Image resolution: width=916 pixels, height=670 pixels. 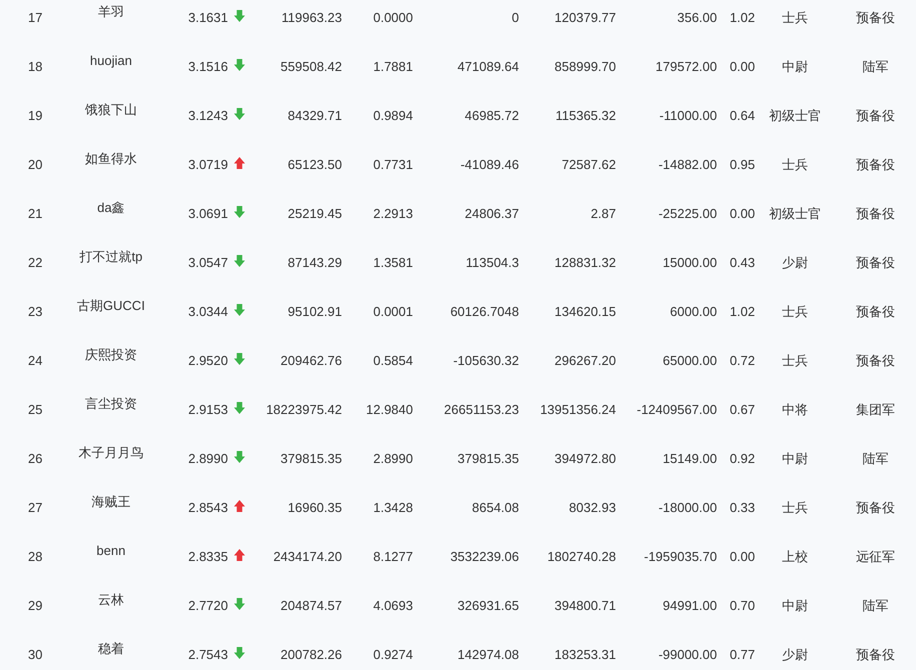 What do you see at coordinates (393, 66) in the screenshot?
I see `table-cell: 1.7881` at bounding box center [393, 66].